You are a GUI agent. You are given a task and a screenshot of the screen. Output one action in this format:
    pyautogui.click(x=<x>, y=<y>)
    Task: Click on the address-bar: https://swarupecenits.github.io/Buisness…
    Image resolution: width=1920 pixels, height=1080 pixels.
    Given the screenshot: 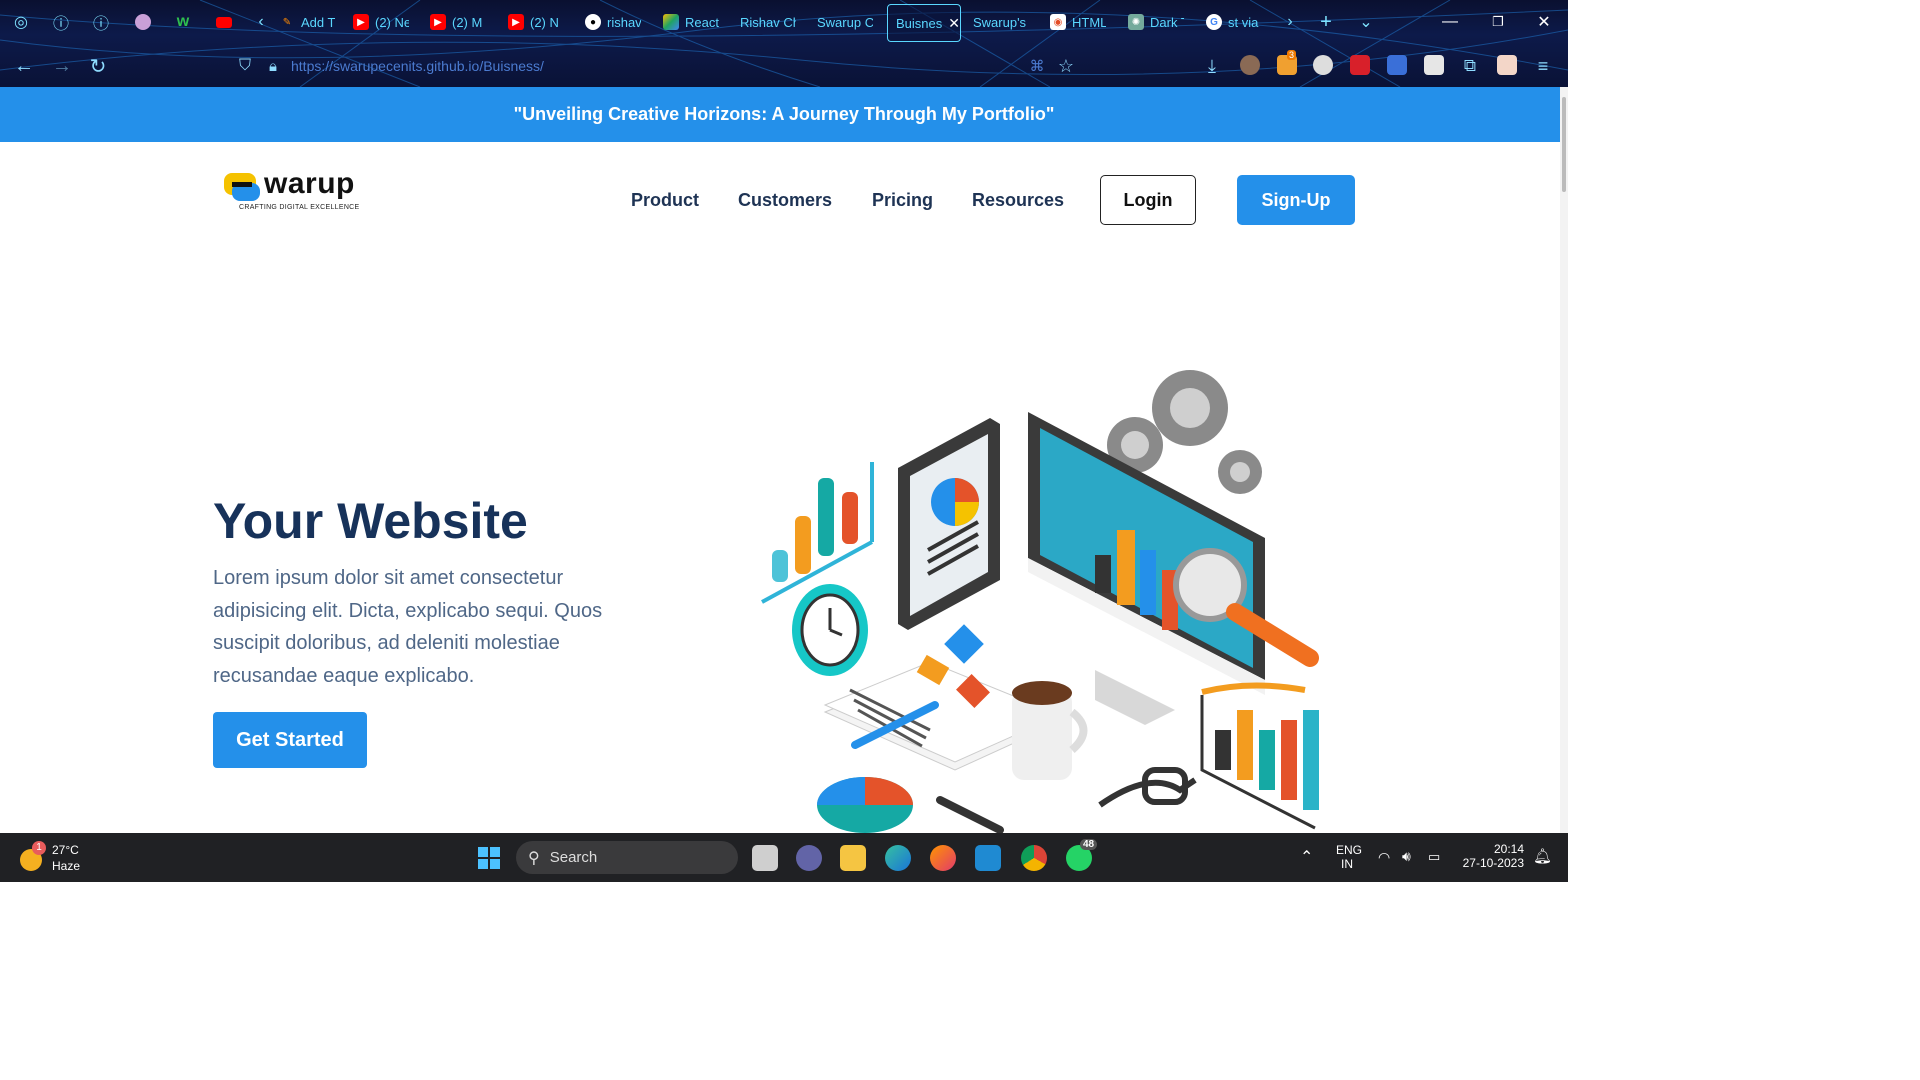 What is the action you would take?
    pyautogui.click(x=417, y=66)
    